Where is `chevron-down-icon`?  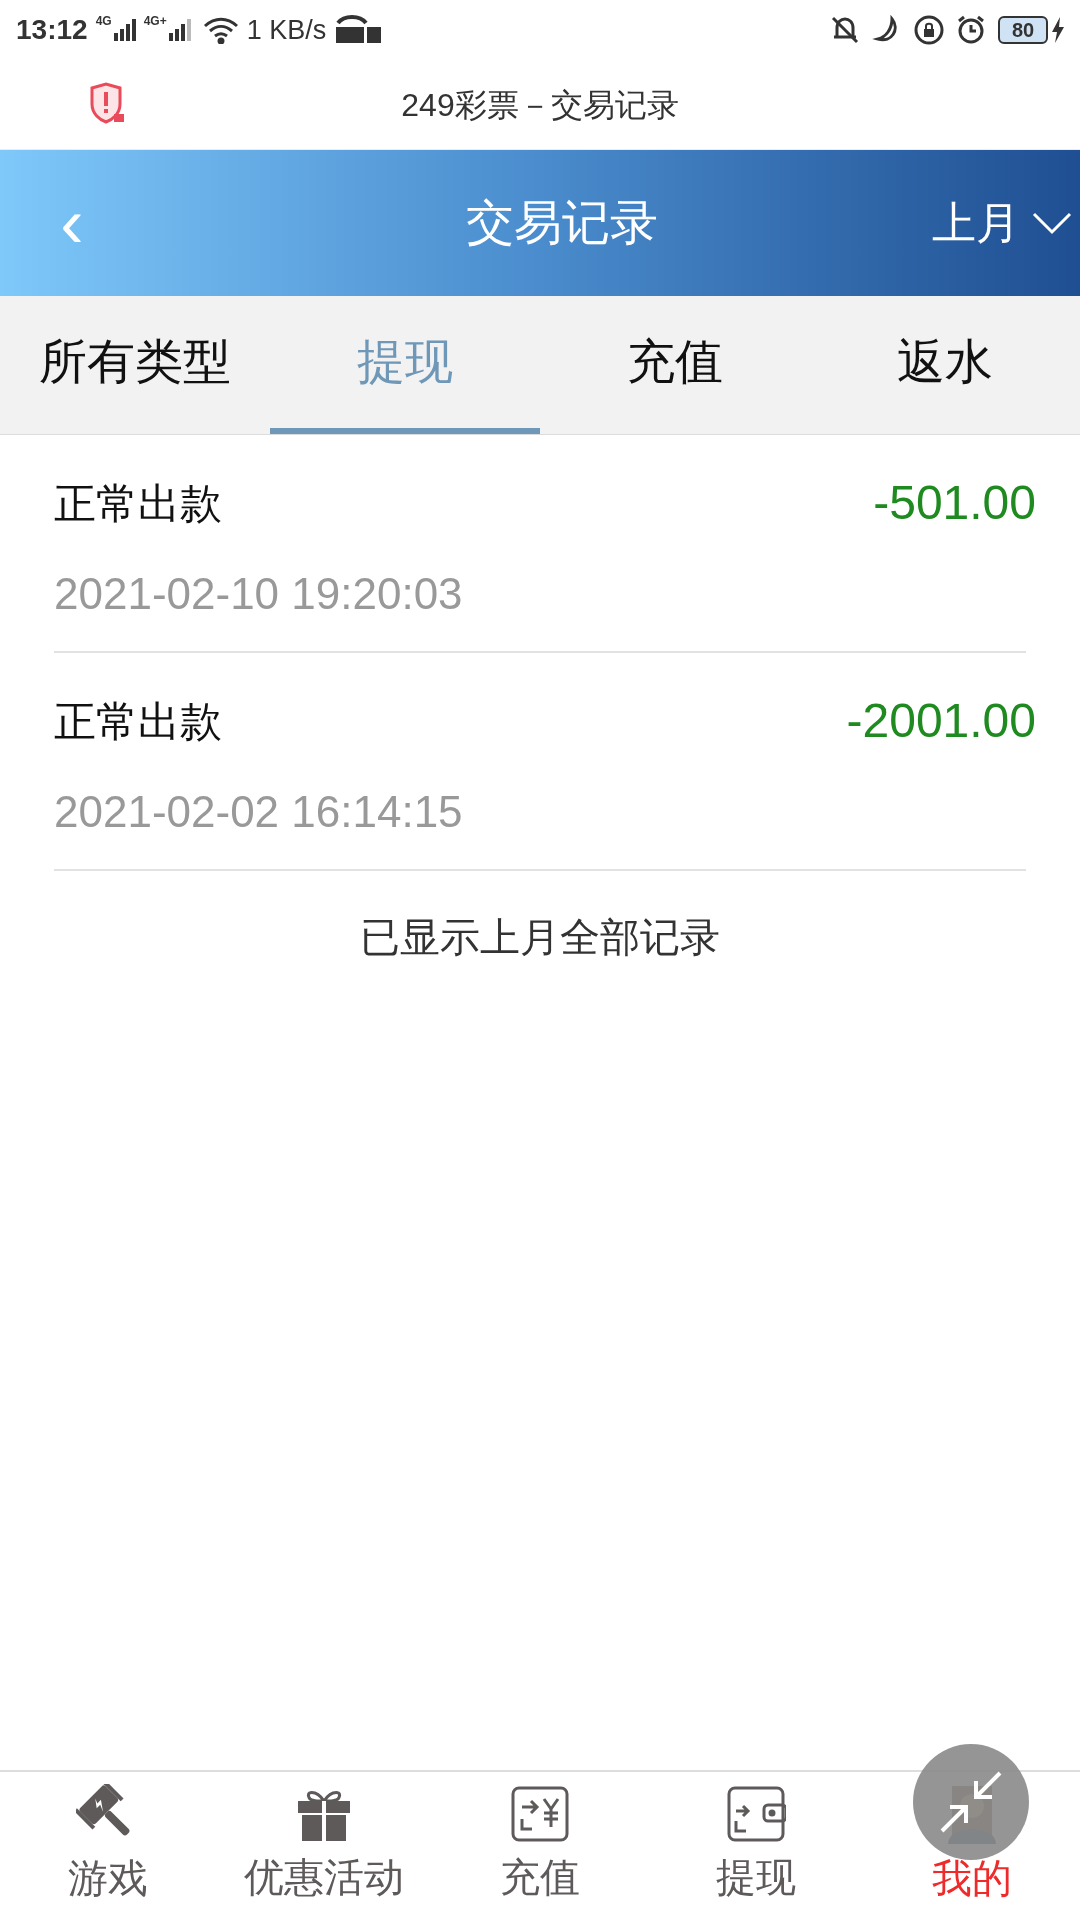
chevron-down-icon is located at coordinates (1052, 223).